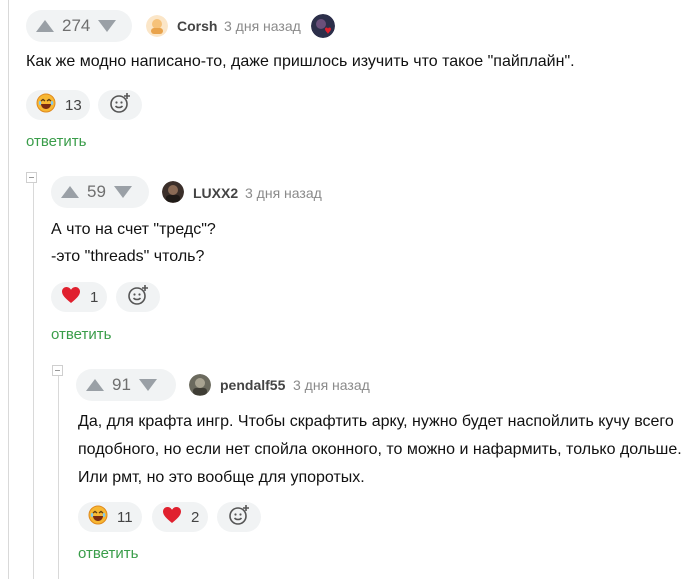 The height and width of the screenshot is (579, 700). Describe the element at coordinates (197, 26) in the screenshot. I see `author-name: Corsh` at that location.